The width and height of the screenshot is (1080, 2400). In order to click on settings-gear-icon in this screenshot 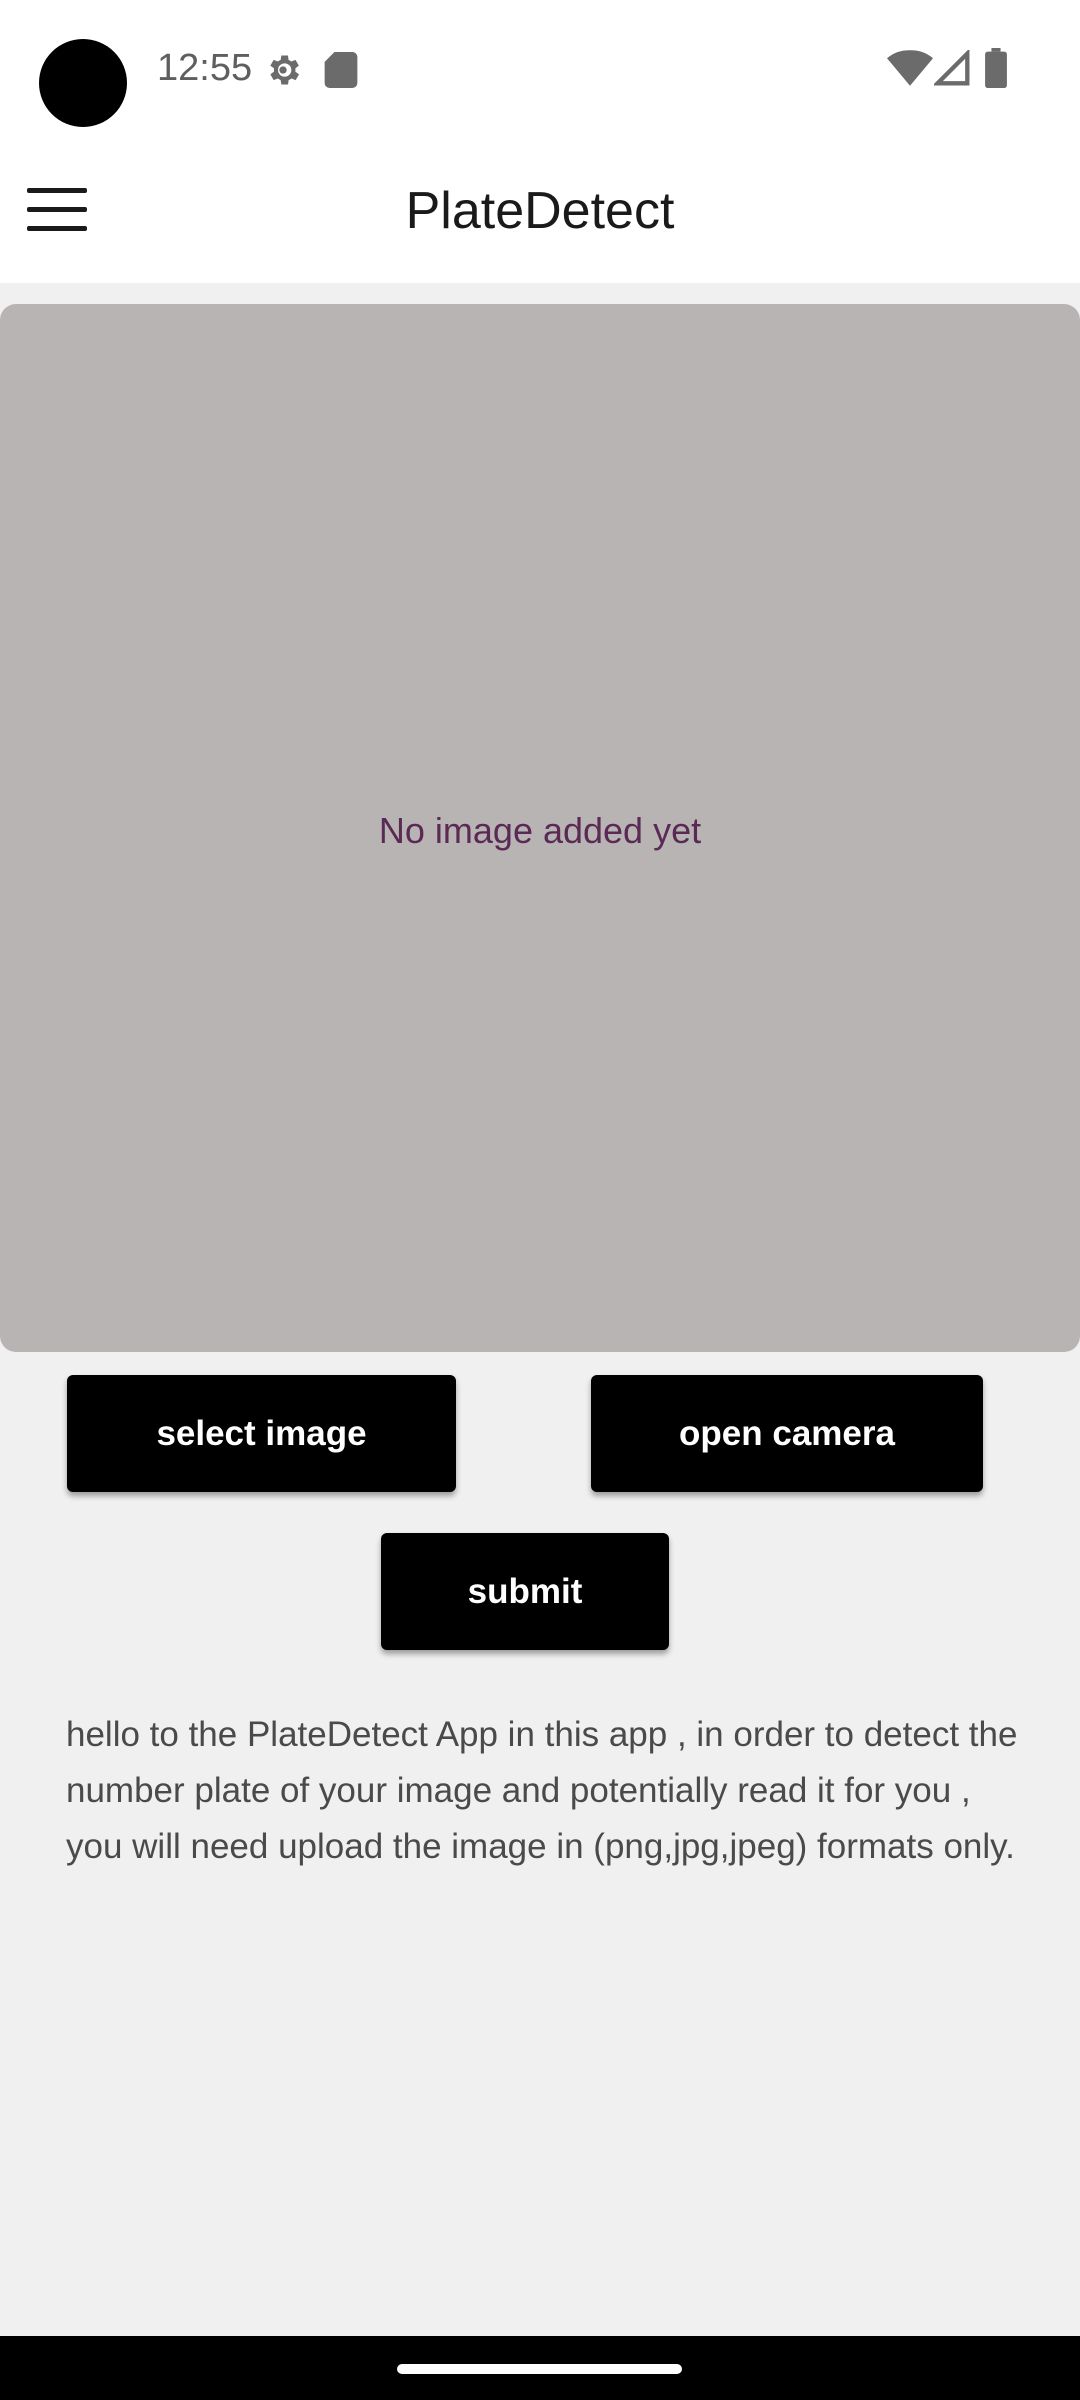, I will do `click(284, 70)`.